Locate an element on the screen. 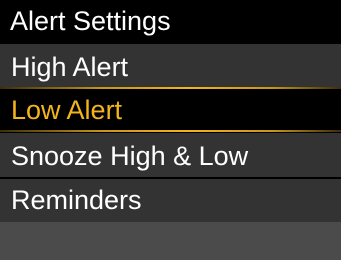 The width and height of the screenshot is (341, 260). page-title: Alert Settings is located at coordinates (90, 21).